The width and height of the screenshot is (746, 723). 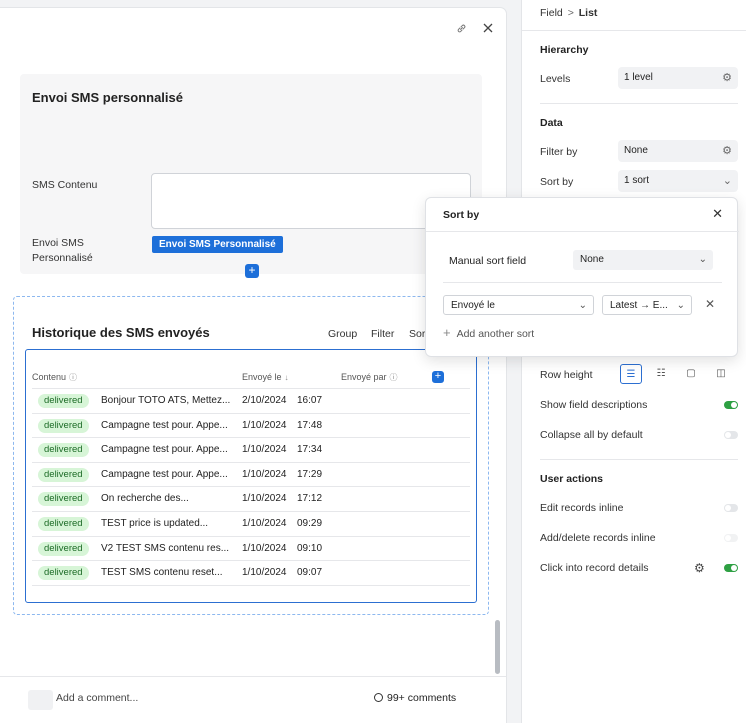 What do you see at coordinates (252, 271) in the screenshot?
I see `add-field-button: +` at bounding box center [252, 271].